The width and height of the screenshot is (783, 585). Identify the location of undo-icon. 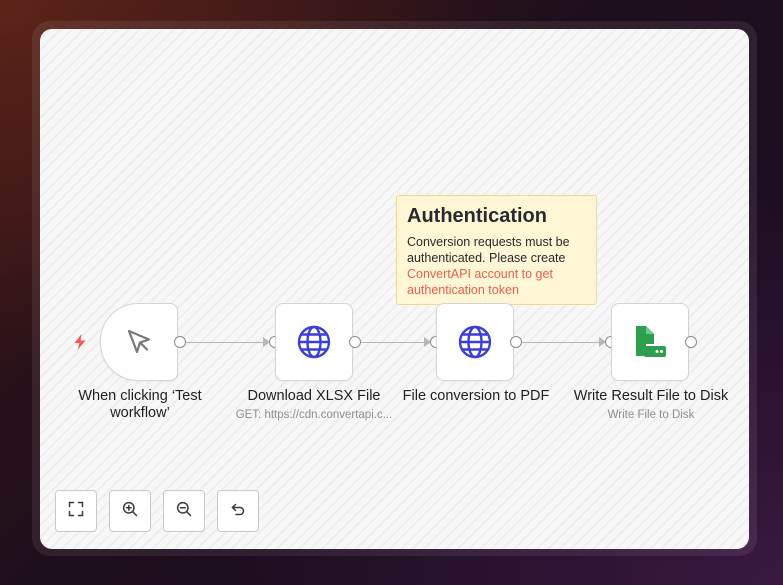
(238, 511).